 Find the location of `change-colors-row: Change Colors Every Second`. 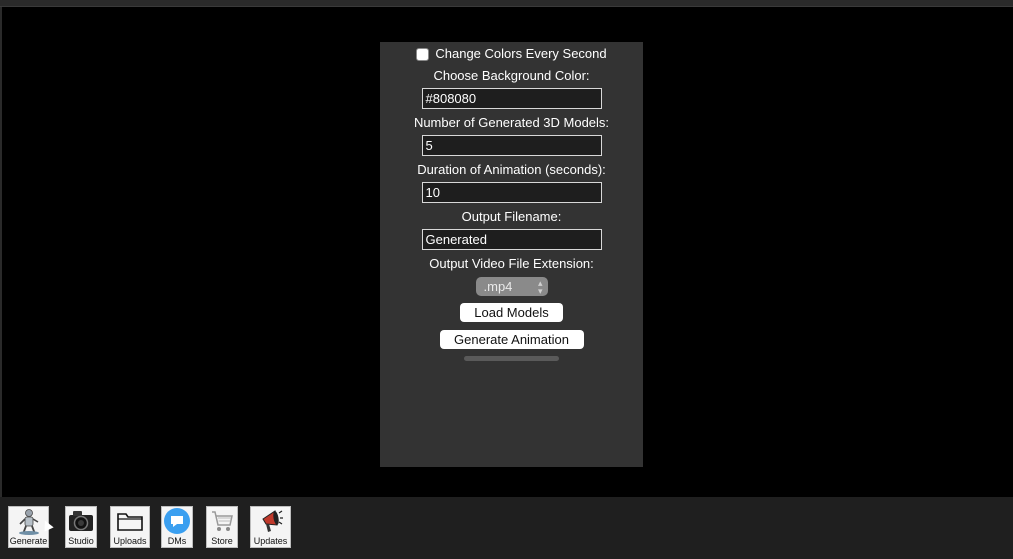

change-colors-row: Change Colors Every Second is located at coordinates (511, 54).